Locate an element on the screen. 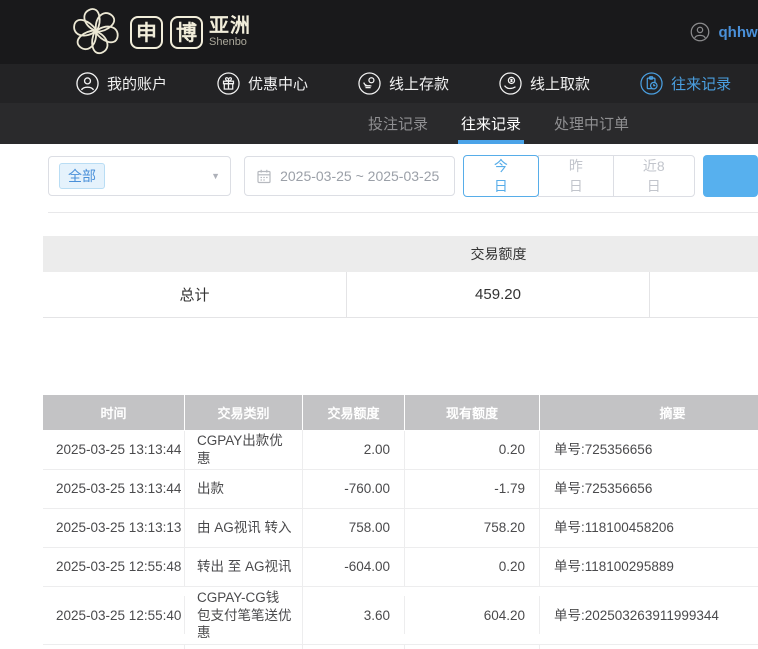 This screenshot has width=758, height=649. cell-amount: -760.00 is located at coordinates (354, 489).